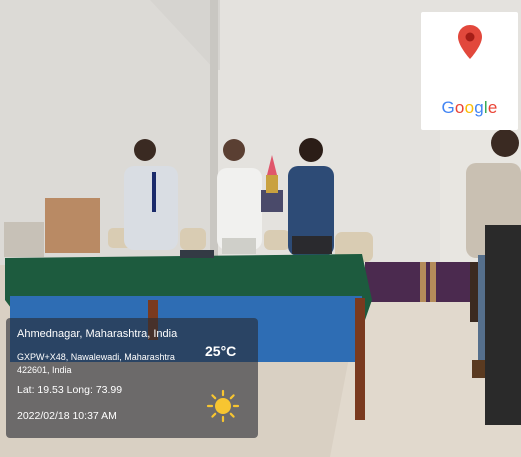 This screenshot has width=521, height=457. What do you see at coordinates (469, 71) in the screenshot?
I see `google-maps-badge: Google` at bounding box center [469, 71].